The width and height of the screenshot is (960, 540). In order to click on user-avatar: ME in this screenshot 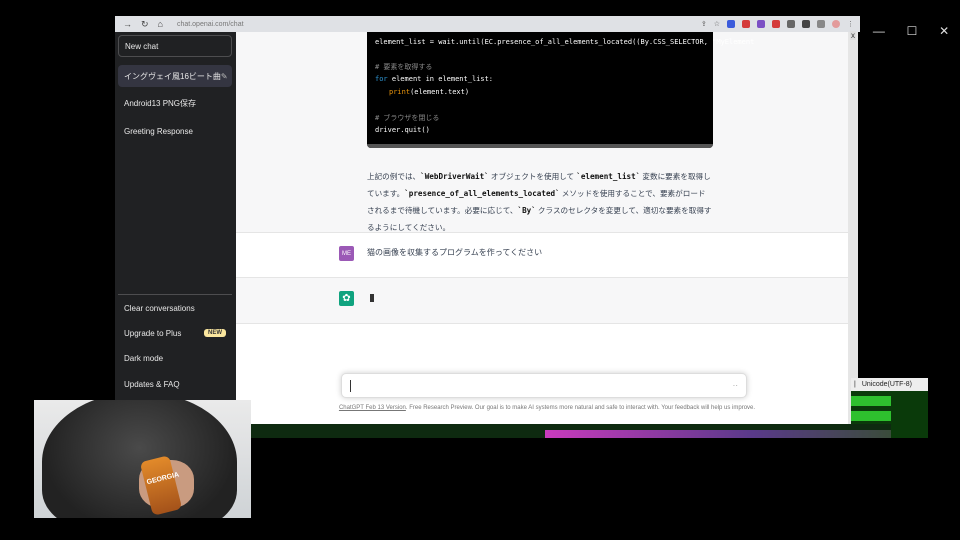, I will do `click(346, 253)`.